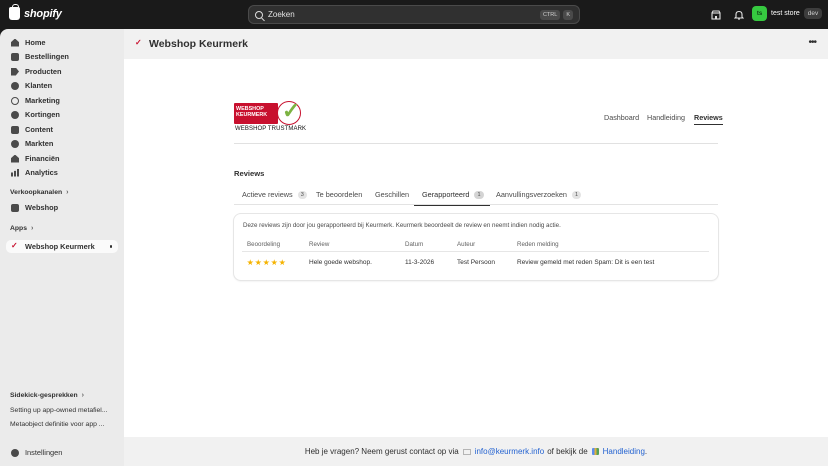 The image size is (828, 466). Describe the element at coordinates (15, 85) in the screenshot. I see `person-icon` at that location.